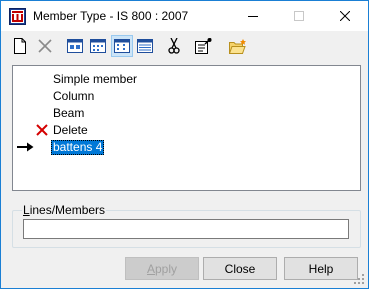 This screenshot has height=289, width=369. I want to click on list-view-icon, so click(122, 46).